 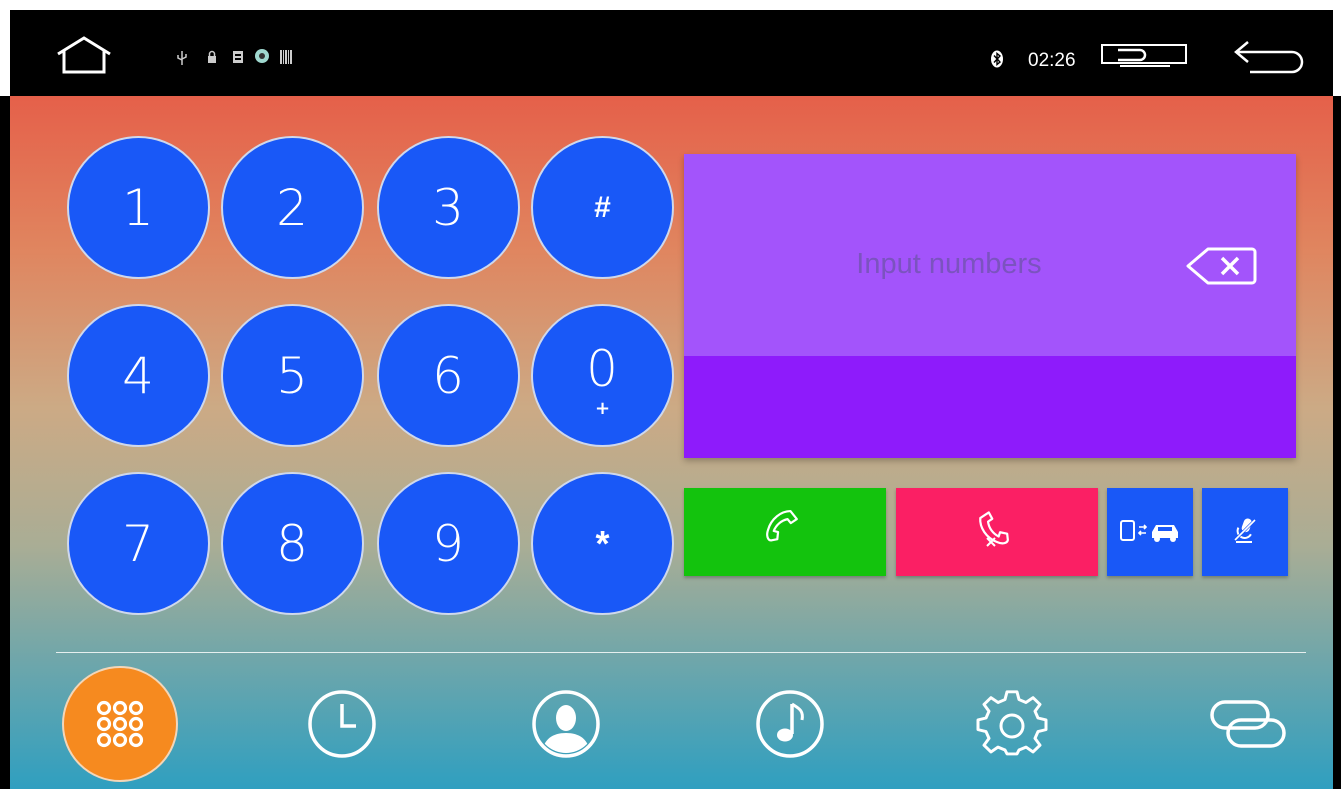 What do you see at coordinates (292, 375) in the screenshot?
I see `key-5: 5` at bounding box center [292, 375].